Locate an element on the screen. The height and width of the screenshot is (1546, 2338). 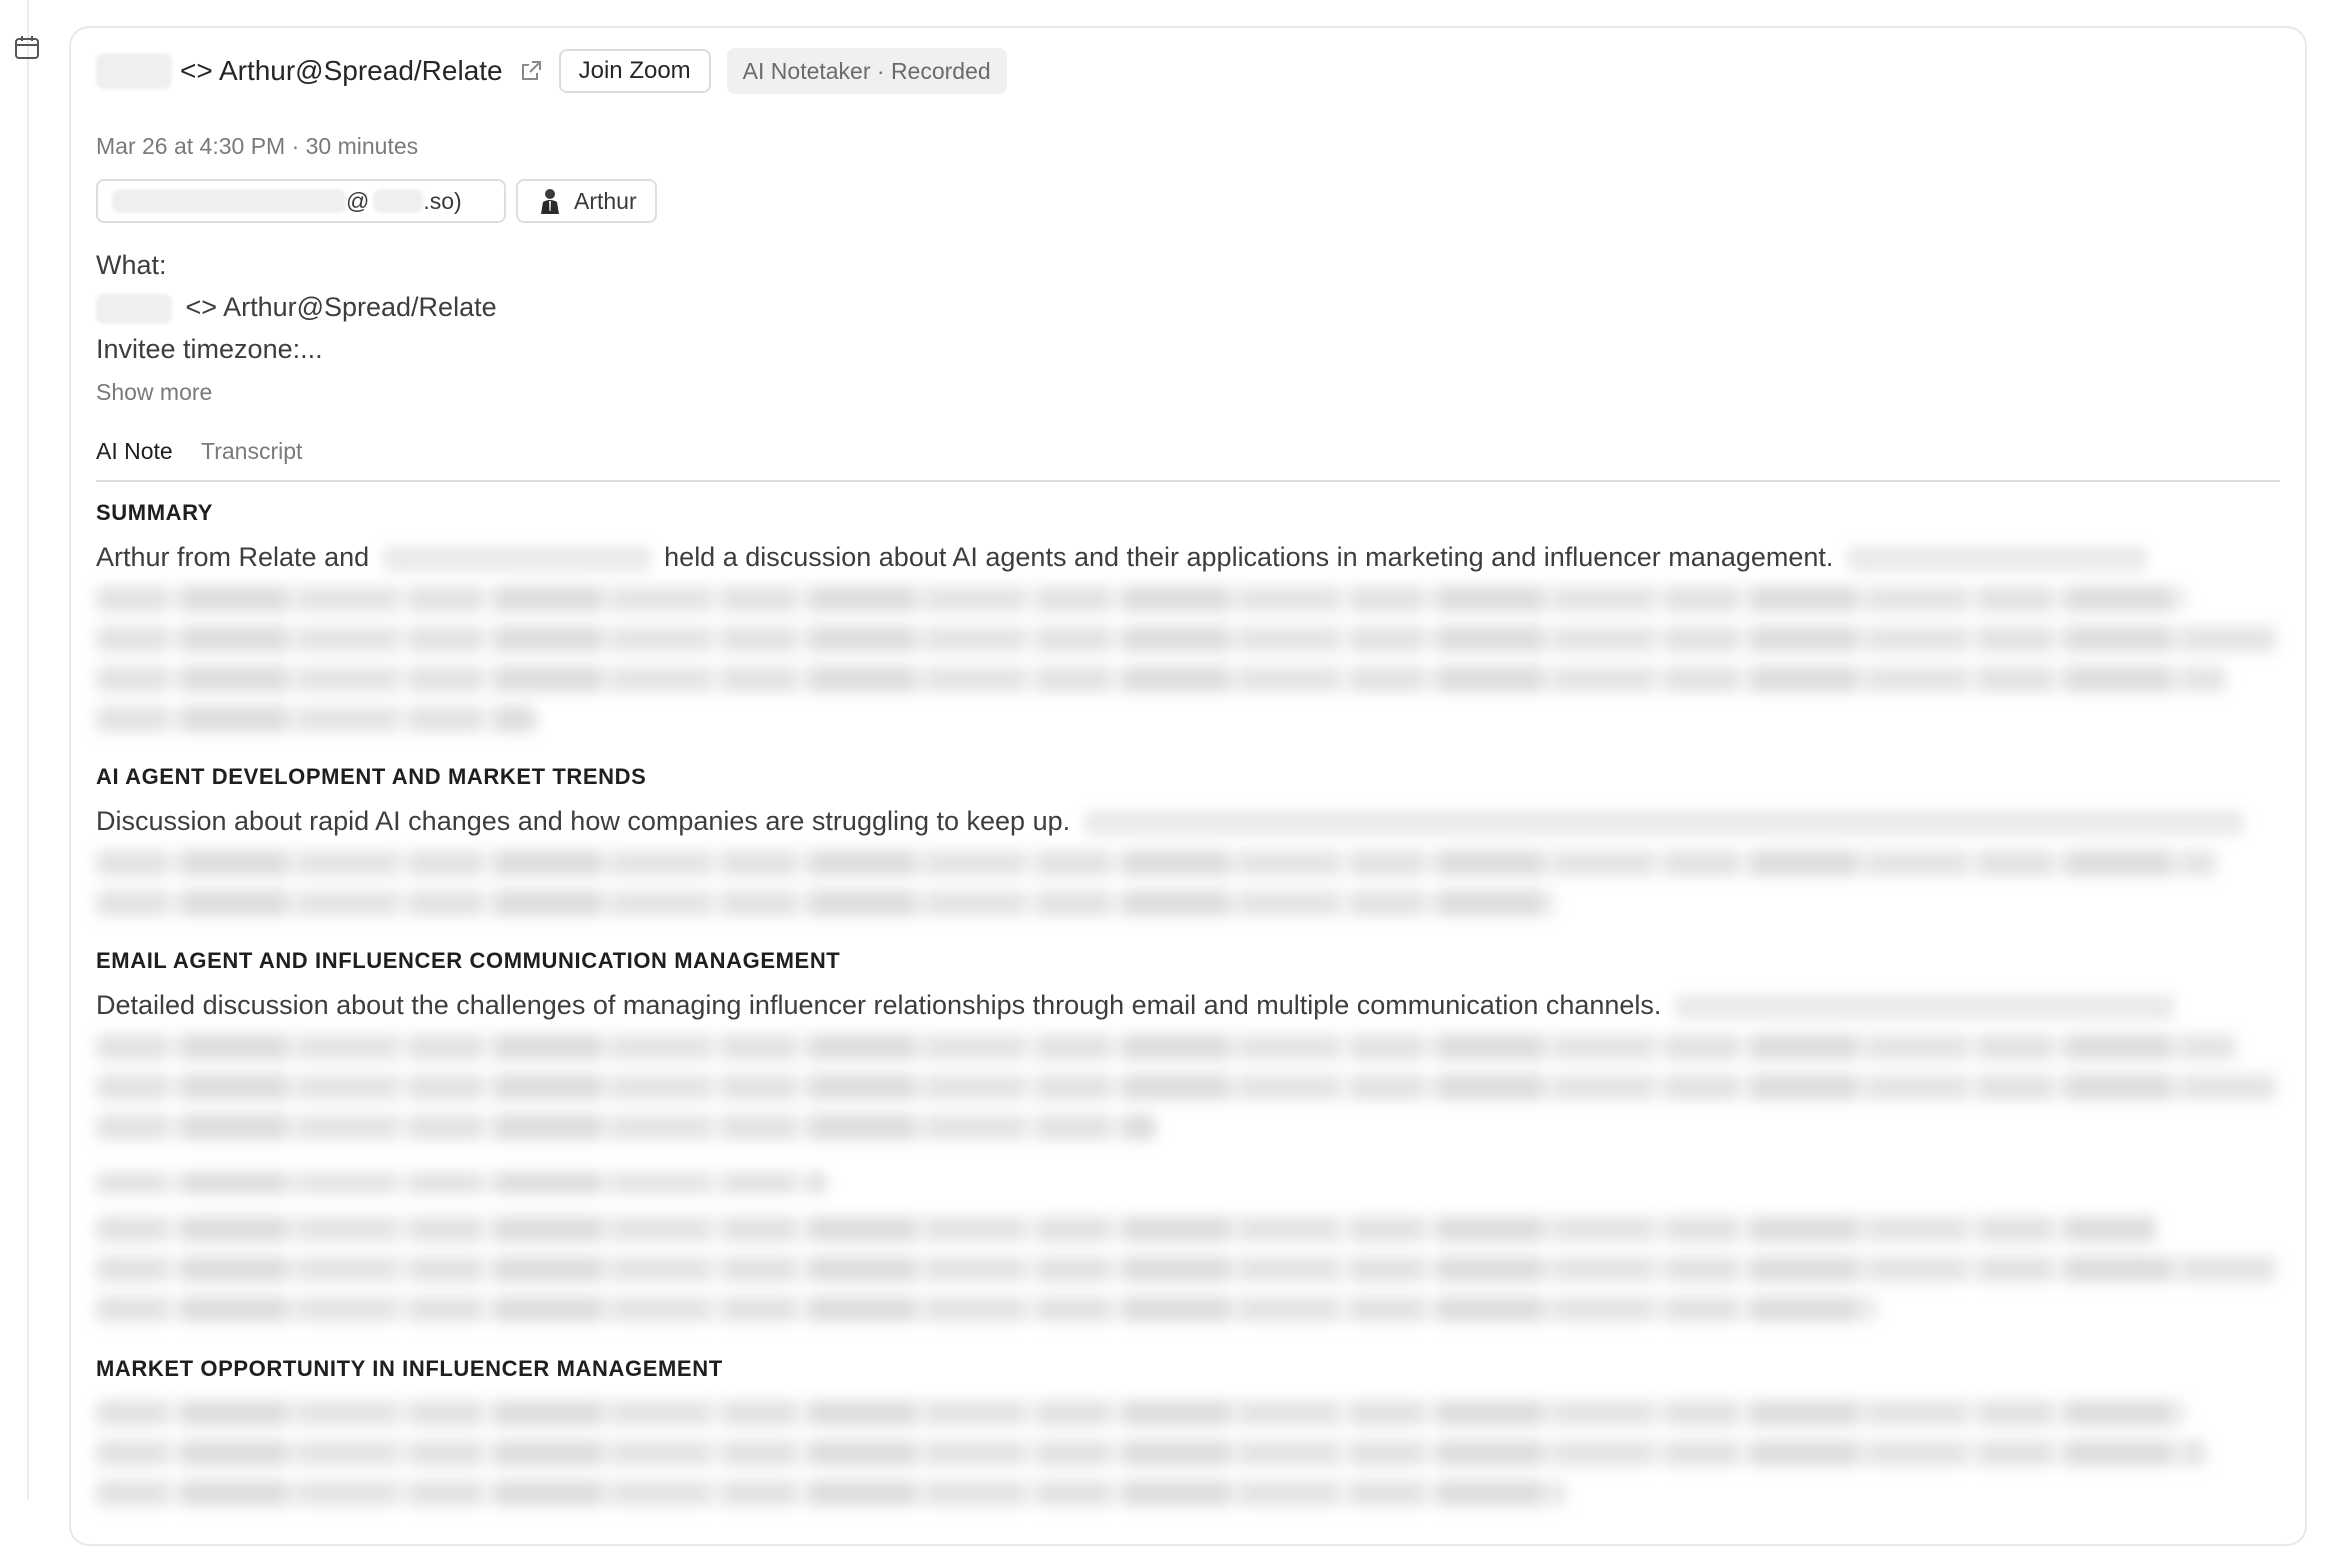
join-zoom-button: Join Zoom is located at coordinates (634, 71).